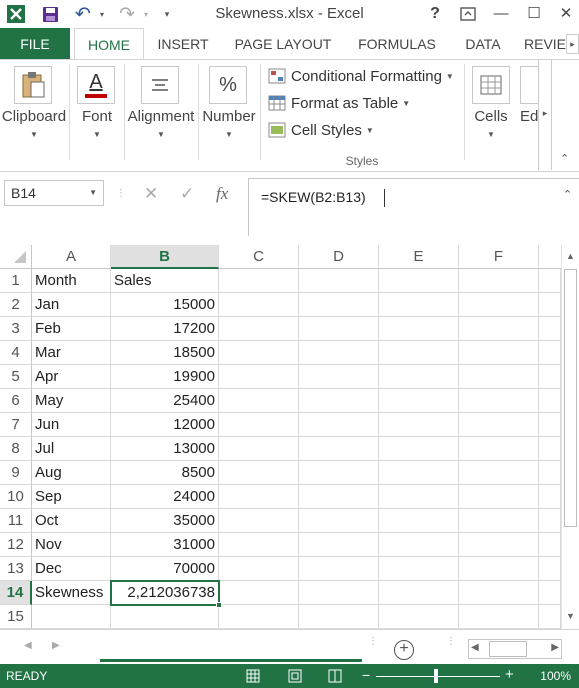 The image size is (579, 688). What do you see at coordinates (222, 194) in the screenshot?
I see `insert-function-icon: fx` at bounding box center [222, 194].